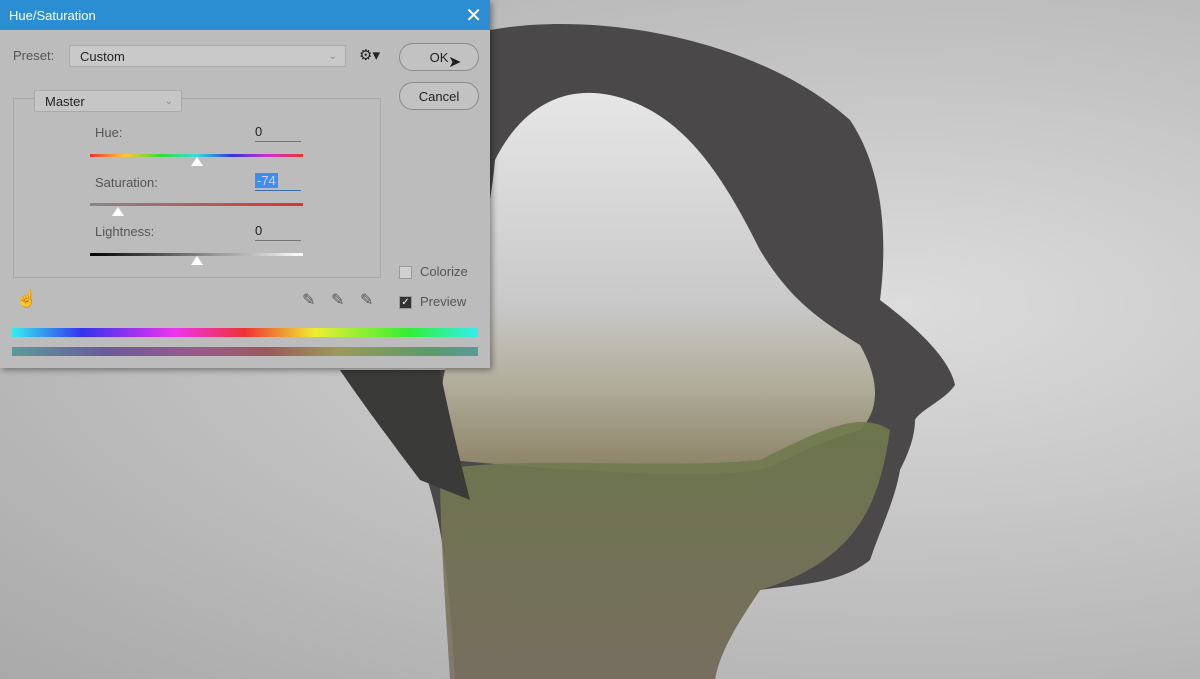 Image resolution: width=1200 pixels, height=679 pixels. What do you see at coordinates (196, 204) in the screenshot?
I see `saturation-slider` at bounding box center [196, 204].